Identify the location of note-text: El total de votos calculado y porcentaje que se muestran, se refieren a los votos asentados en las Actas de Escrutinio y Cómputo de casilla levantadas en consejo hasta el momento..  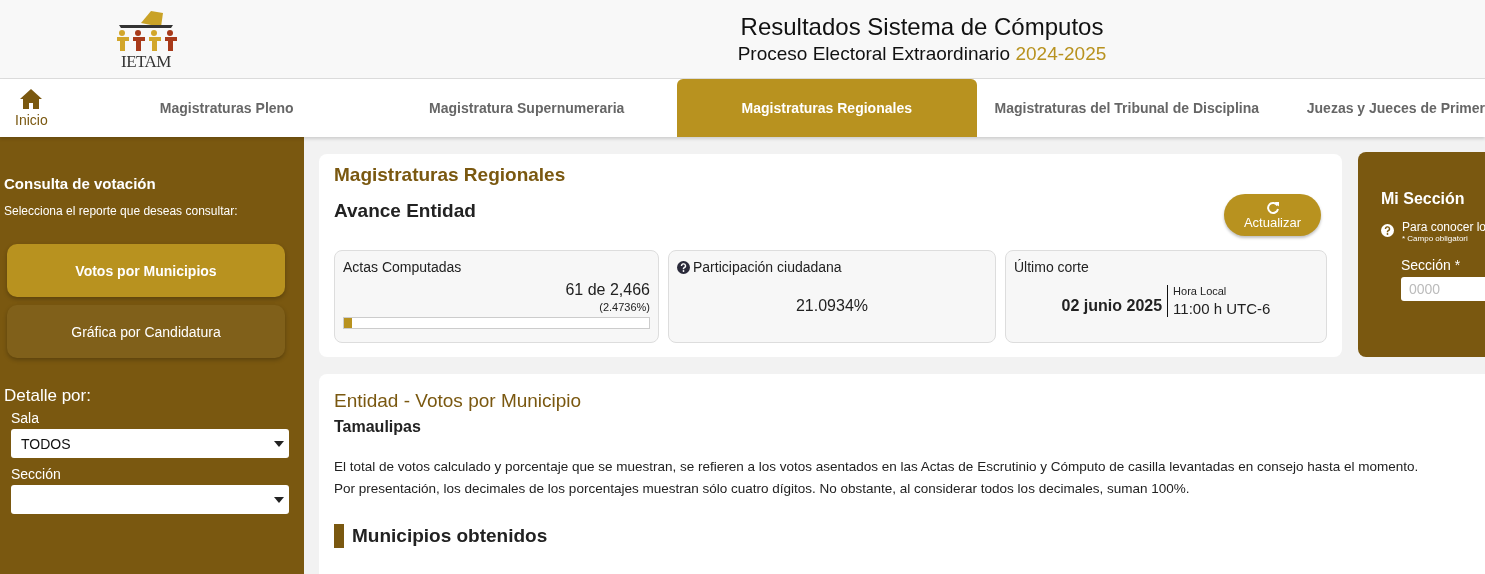
(877, 467).